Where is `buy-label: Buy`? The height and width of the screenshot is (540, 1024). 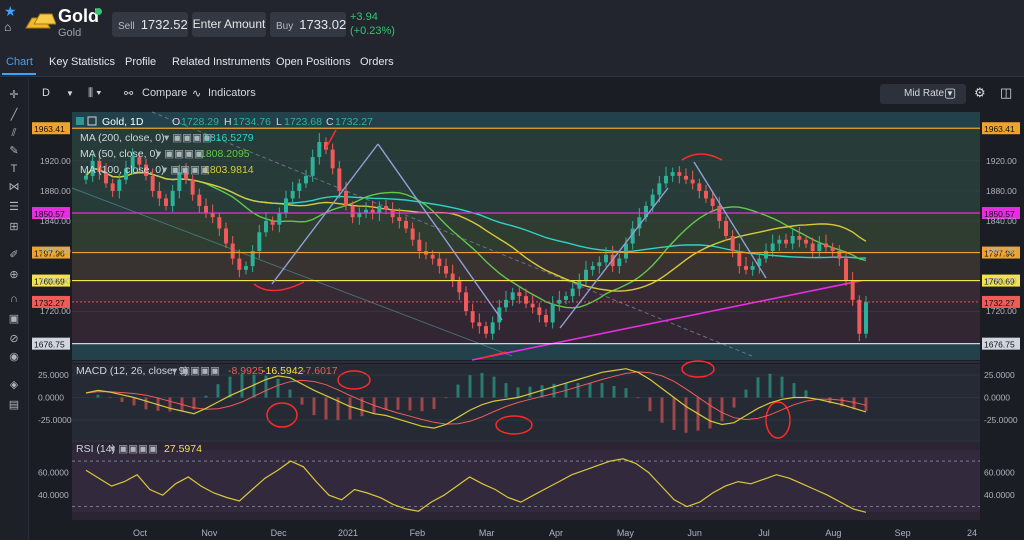 buy-label: Buy is located at coordinates (285, 26).